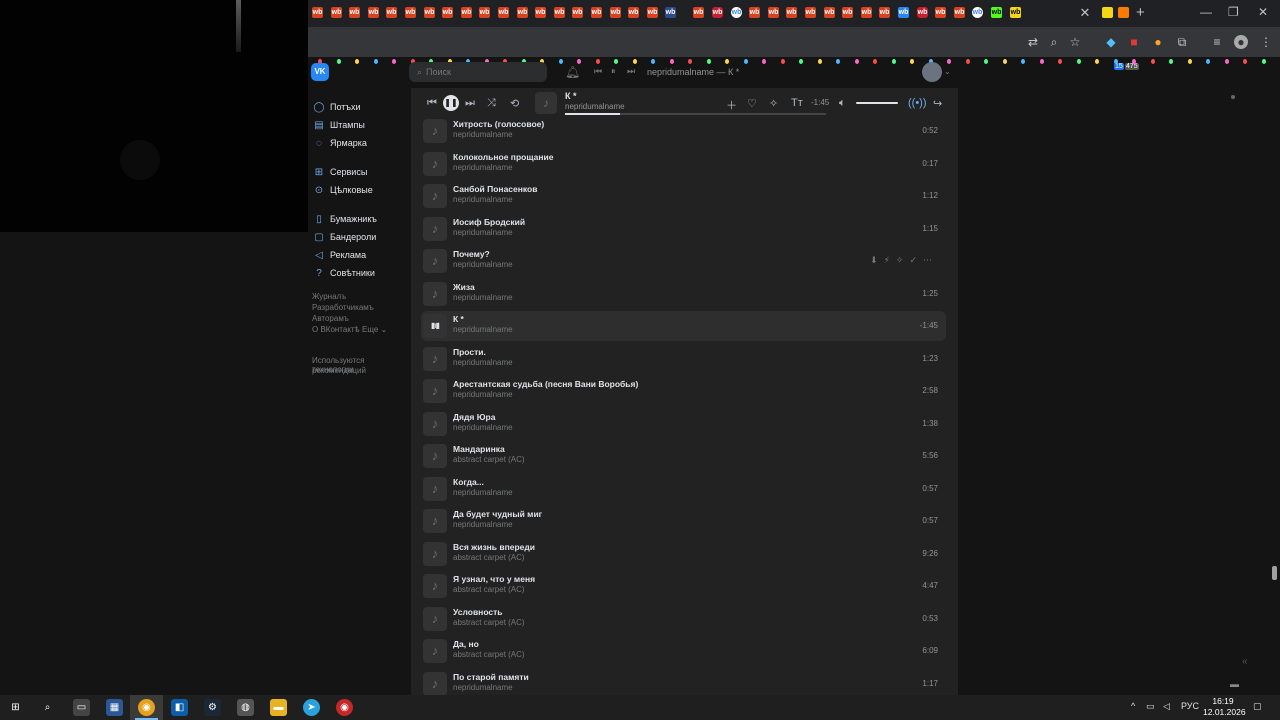  What do you see at coordinates (330, 318) in the screenshot?
I see `footer-link: Авторамъ` at bounding box center [330, 318].